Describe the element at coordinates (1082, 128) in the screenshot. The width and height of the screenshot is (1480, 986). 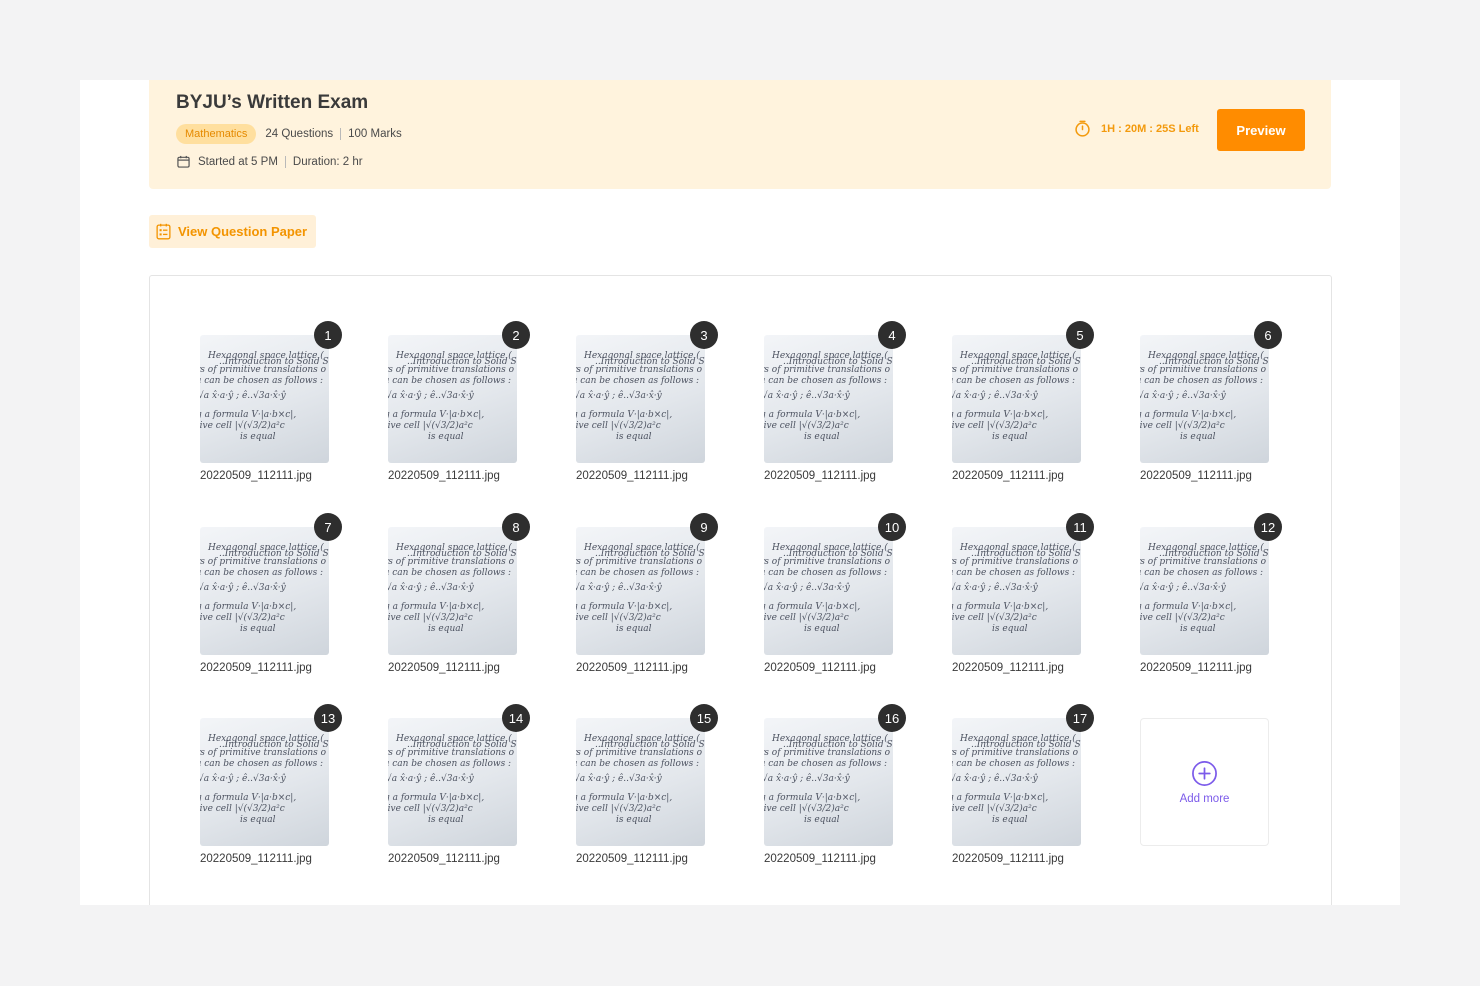
I see `stopwatch-icon` at that location.